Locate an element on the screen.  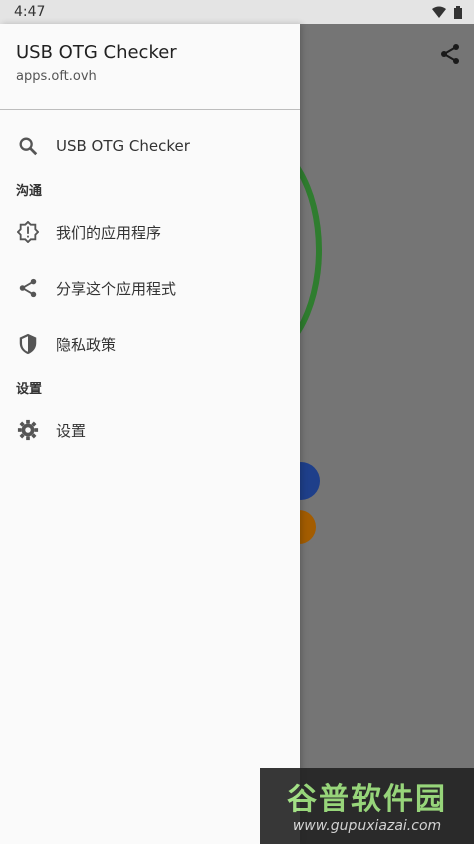
gear-icon is located at coordinates (28, 430).